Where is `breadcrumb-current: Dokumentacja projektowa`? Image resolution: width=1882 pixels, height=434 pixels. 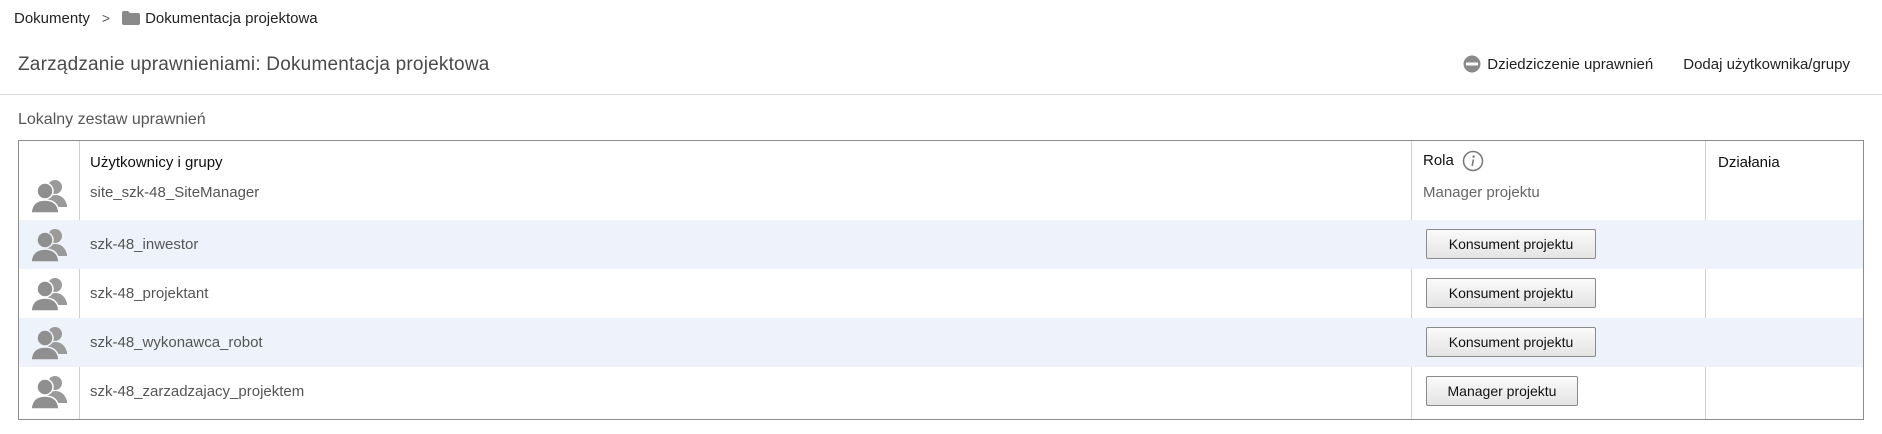
breadcrumb-current: Dokumentacja projektowa is located at coordinates (231, 18).